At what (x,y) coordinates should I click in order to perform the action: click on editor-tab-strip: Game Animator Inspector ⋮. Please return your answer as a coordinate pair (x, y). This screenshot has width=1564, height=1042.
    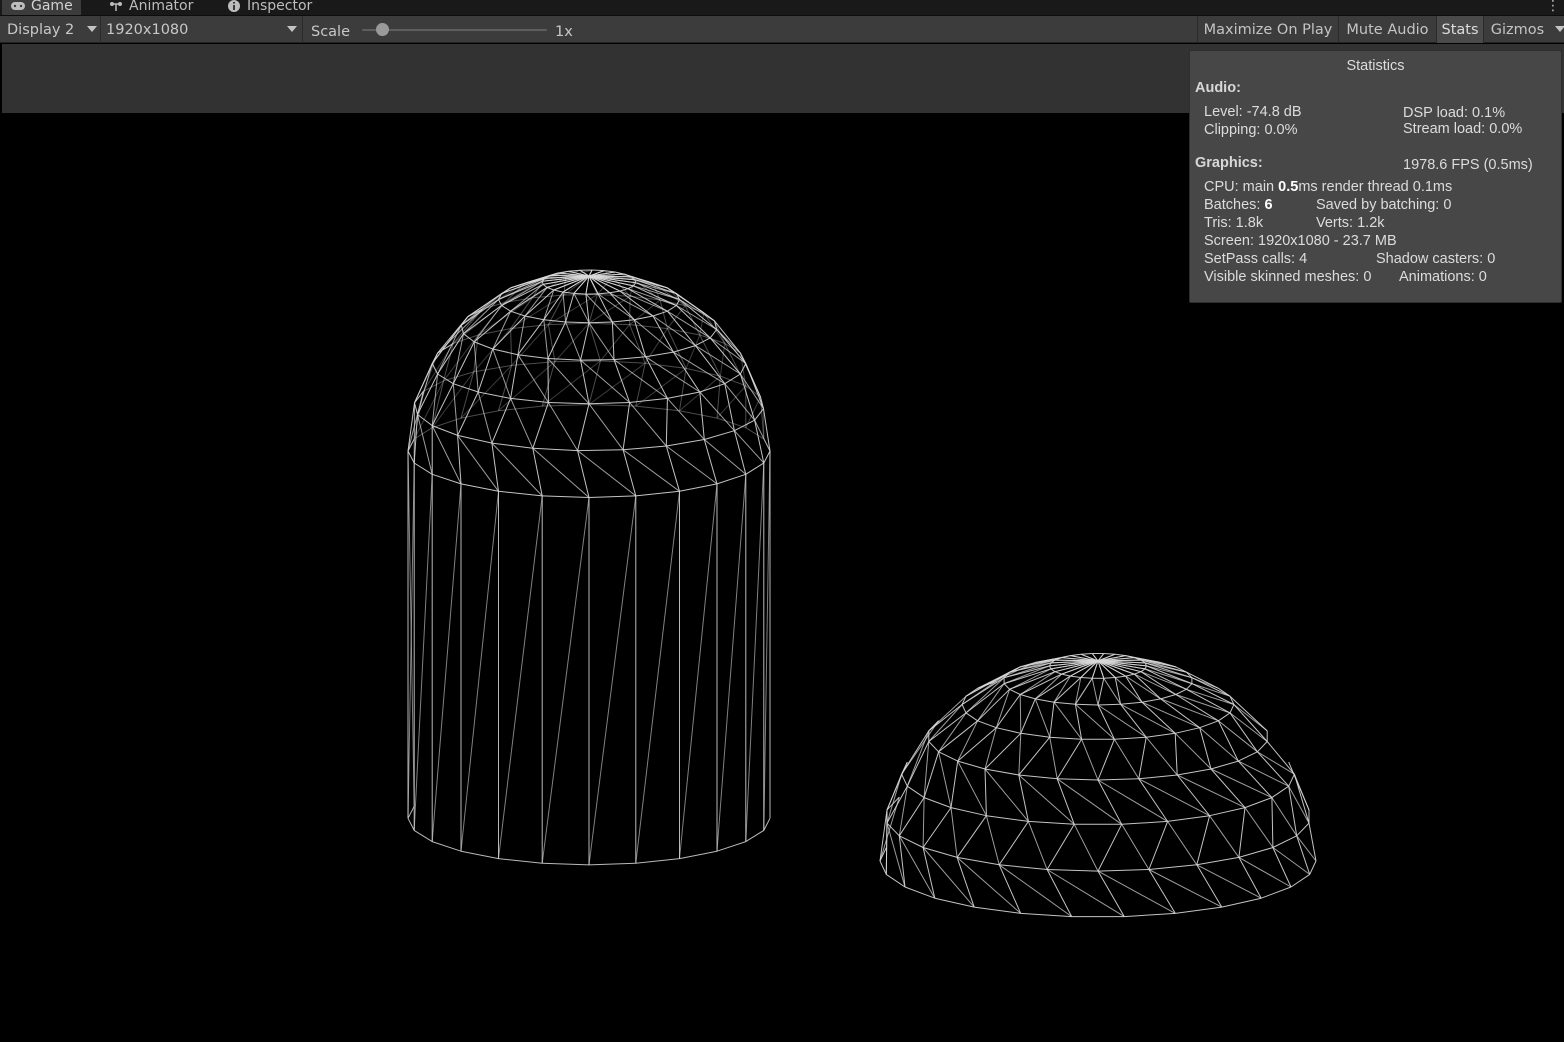
    Looking at the image, I should click on (782, 8).